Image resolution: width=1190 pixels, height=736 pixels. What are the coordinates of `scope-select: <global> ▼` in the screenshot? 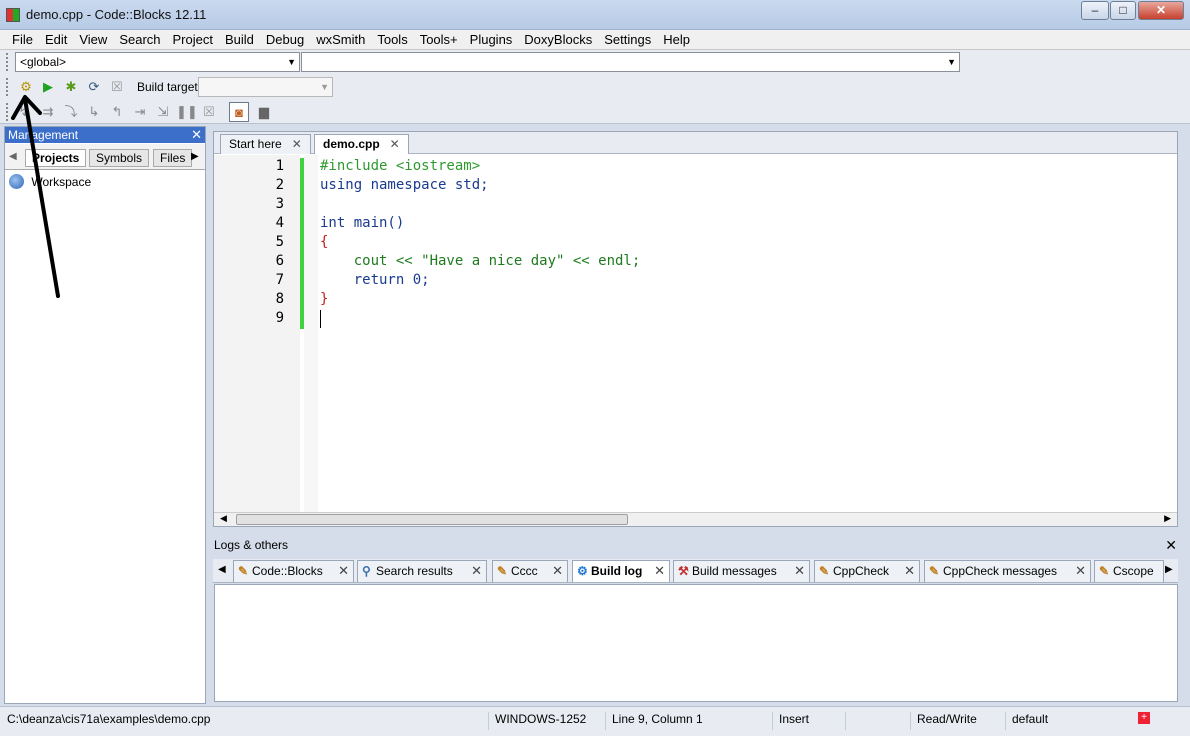 It's located at (157, 62).